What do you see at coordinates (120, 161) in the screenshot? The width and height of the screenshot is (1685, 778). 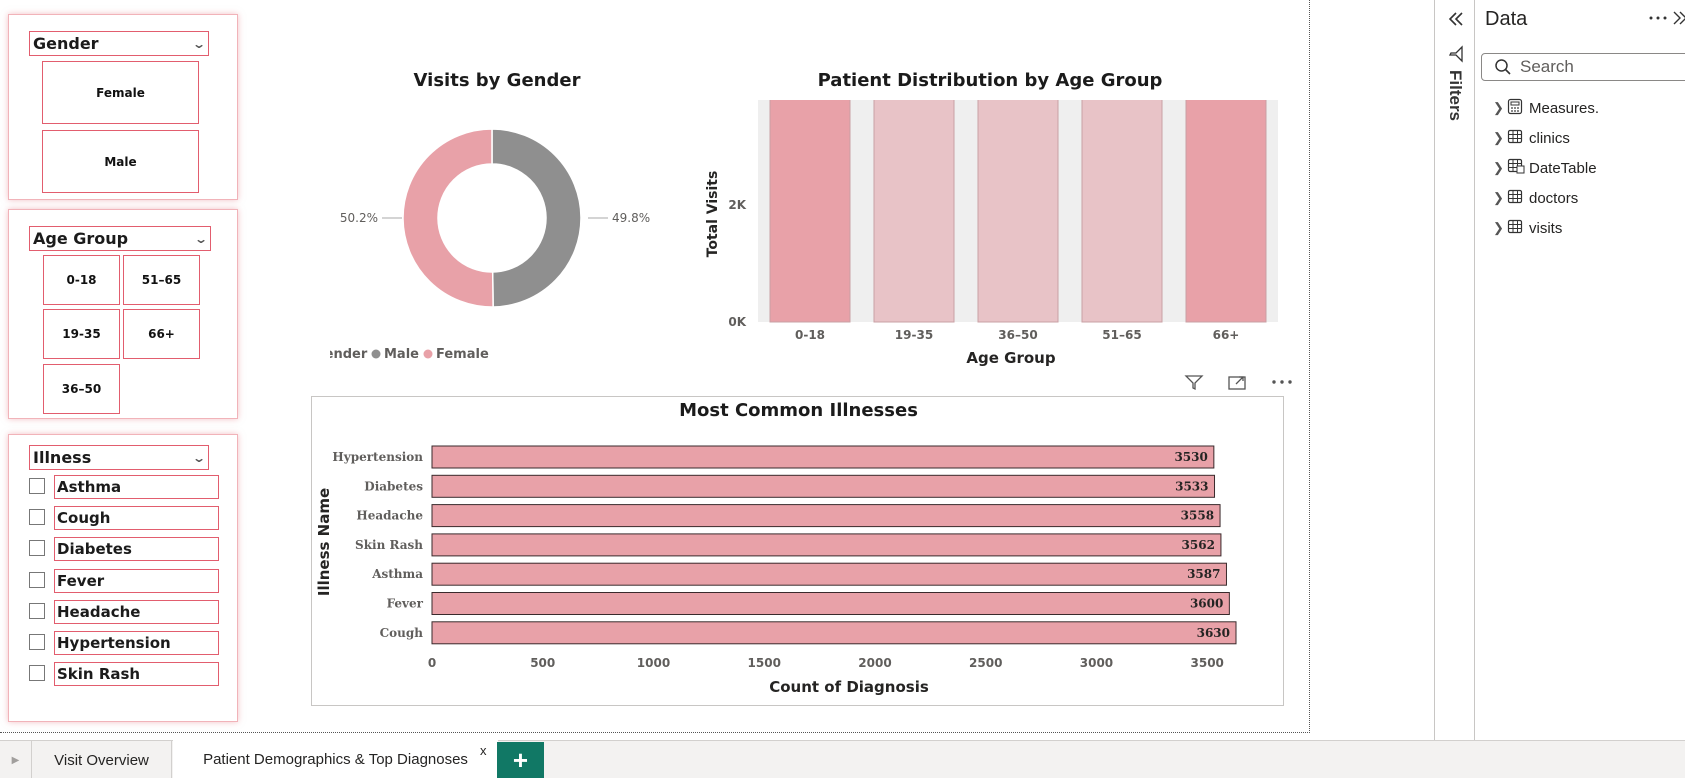 I see `gender-option-male: Male` at bounding box center [120, 161].